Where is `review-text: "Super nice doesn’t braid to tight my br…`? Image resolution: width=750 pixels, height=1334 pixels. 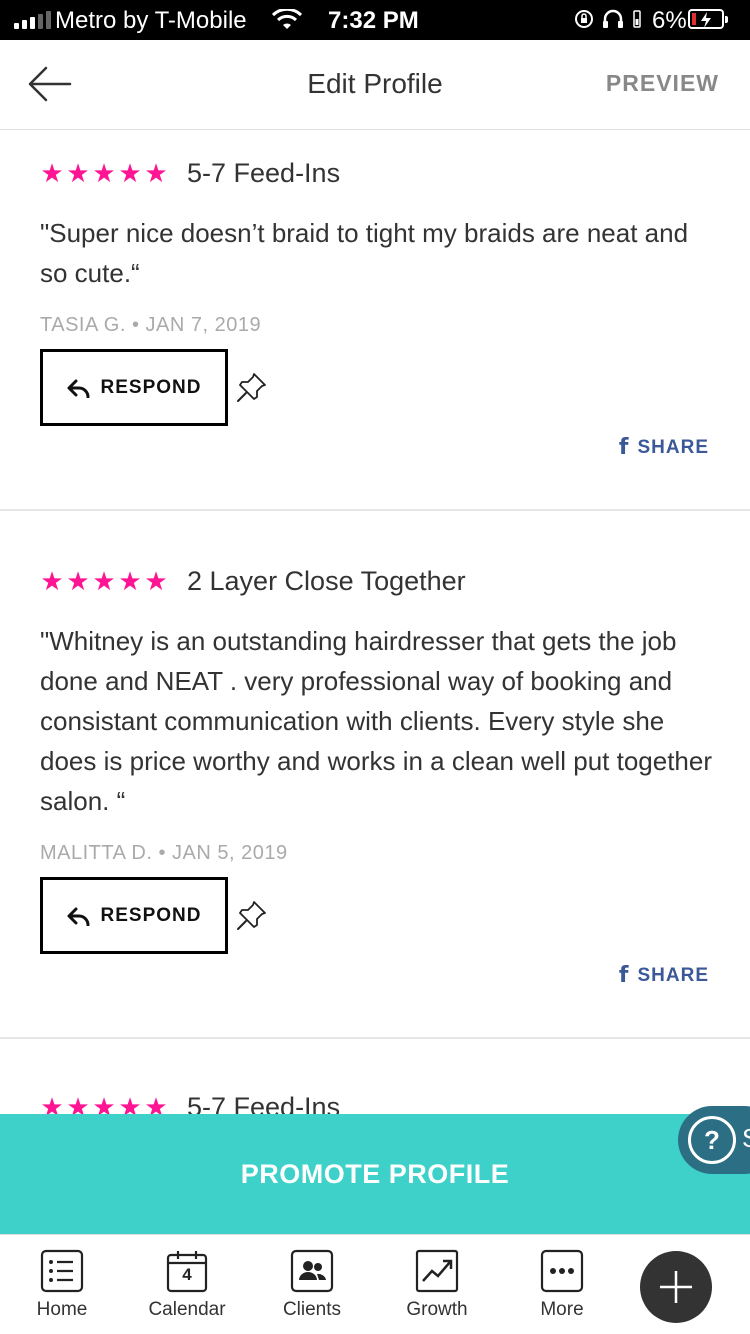 review-text: "Super nice doesn’t braid to tight my br… is located at coordinates (364, 253).